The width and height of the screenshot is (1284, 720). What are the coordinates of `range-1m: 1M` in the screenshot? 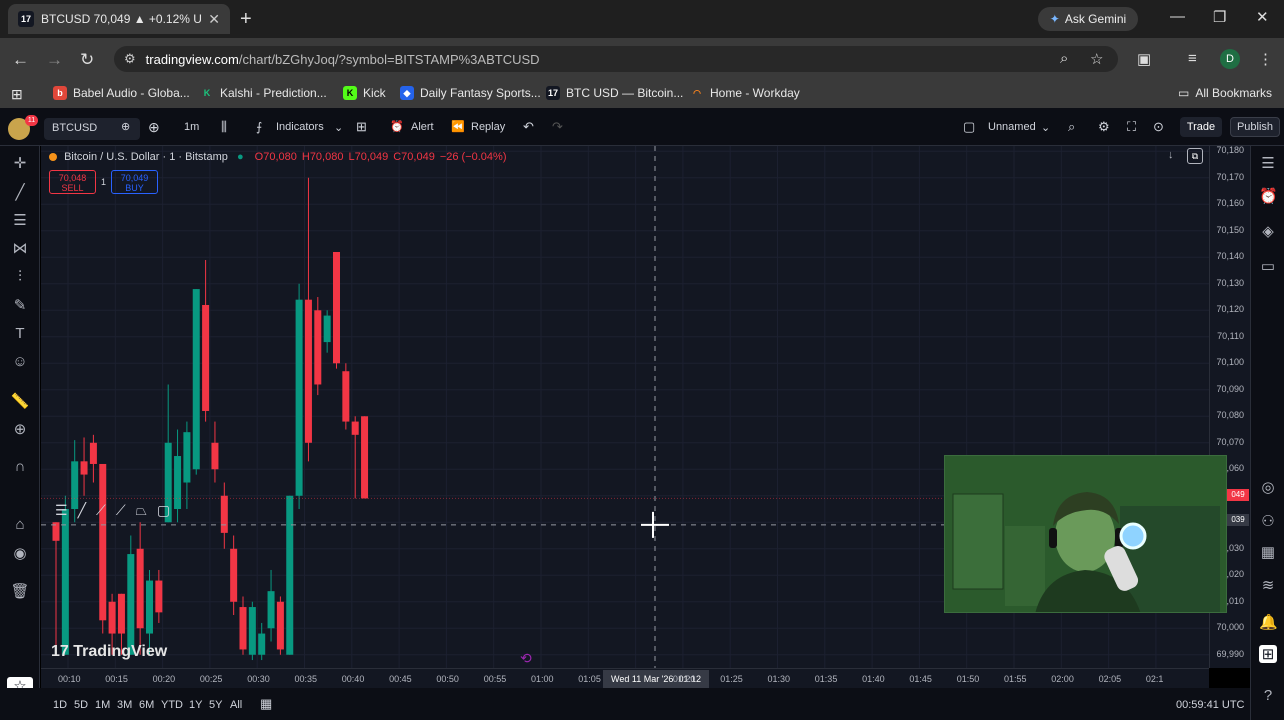 It's located at (102, 705).